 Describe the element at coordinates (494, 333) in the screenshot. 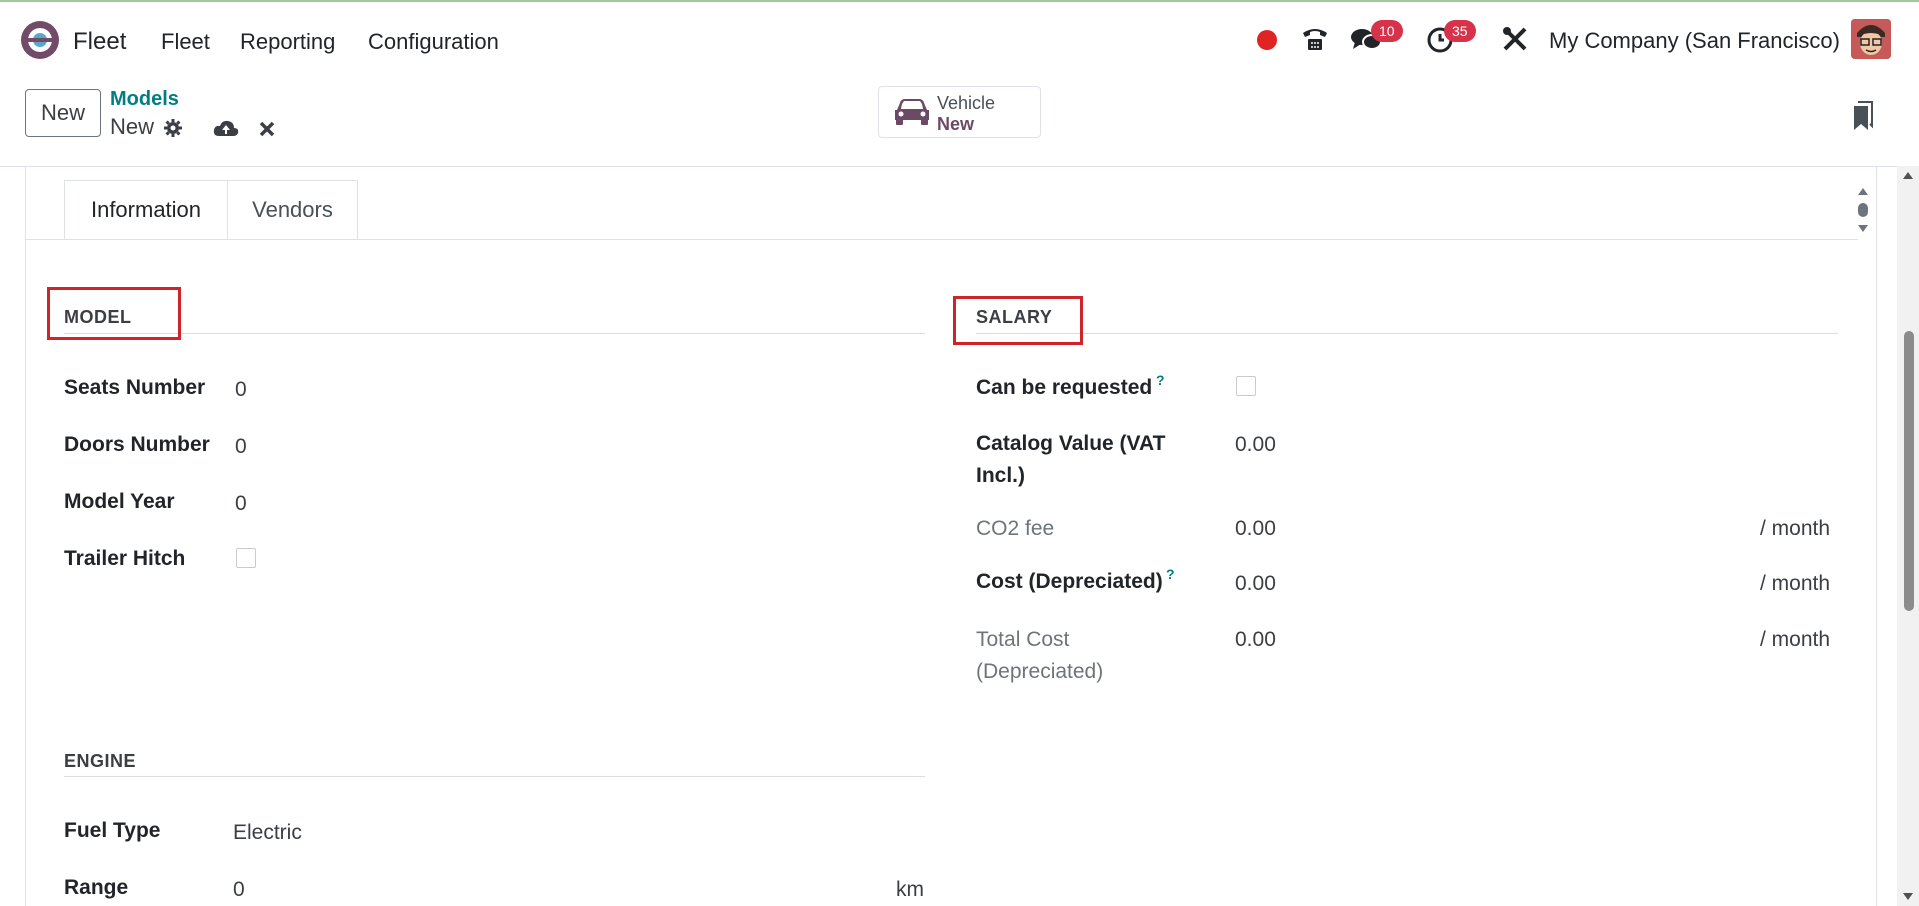

I see `model-section-divider` at that location.